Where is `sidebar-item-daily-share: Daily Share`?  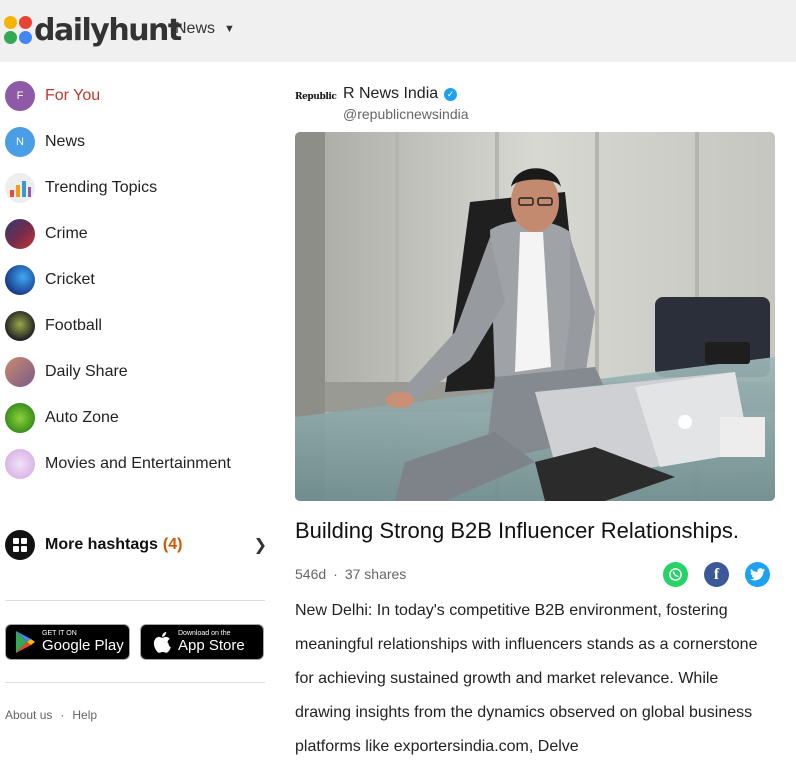
sidebar-item-daily-share: Daily Share is located at coordinates (66, 372).